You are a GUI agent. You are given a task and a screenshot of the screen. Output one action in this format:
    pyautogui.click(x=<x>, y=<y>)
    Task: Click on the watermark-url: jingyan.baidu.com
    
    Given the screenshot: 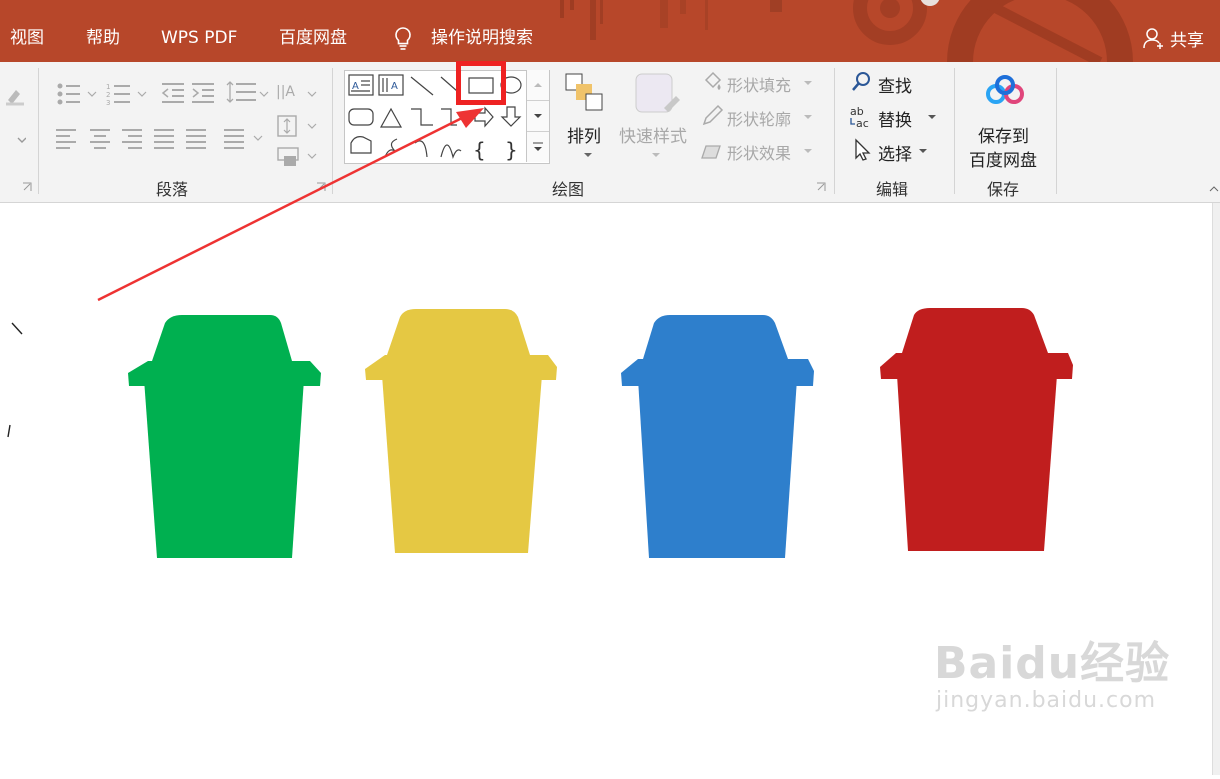 What is the action you would take?
    pyautogui.click(x=1046, y=700)
    